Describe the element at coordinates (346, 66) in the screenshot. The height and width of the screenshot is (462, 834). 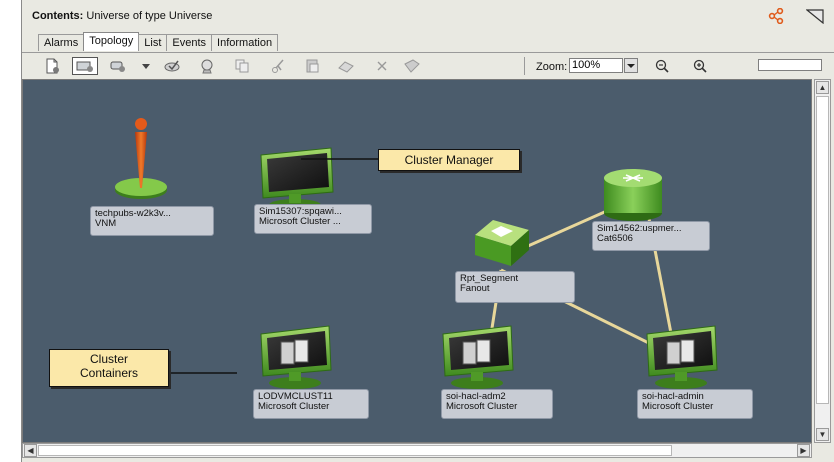
I see `layout-icon` at that location.